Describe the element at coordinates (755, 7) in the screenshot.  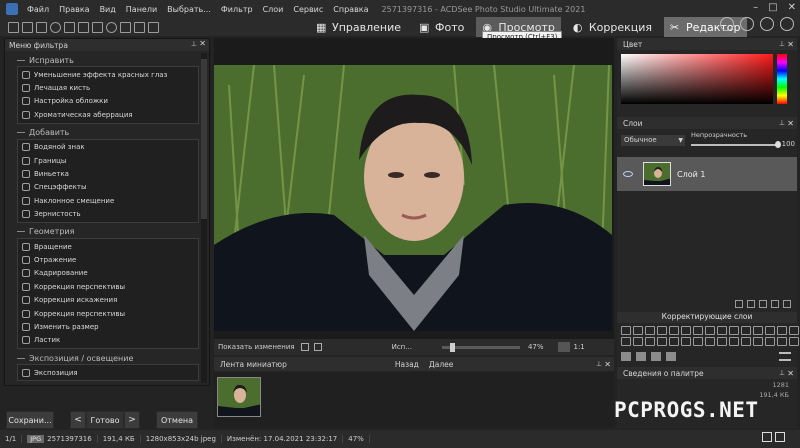
I see `minimize-icon: –` at that location.